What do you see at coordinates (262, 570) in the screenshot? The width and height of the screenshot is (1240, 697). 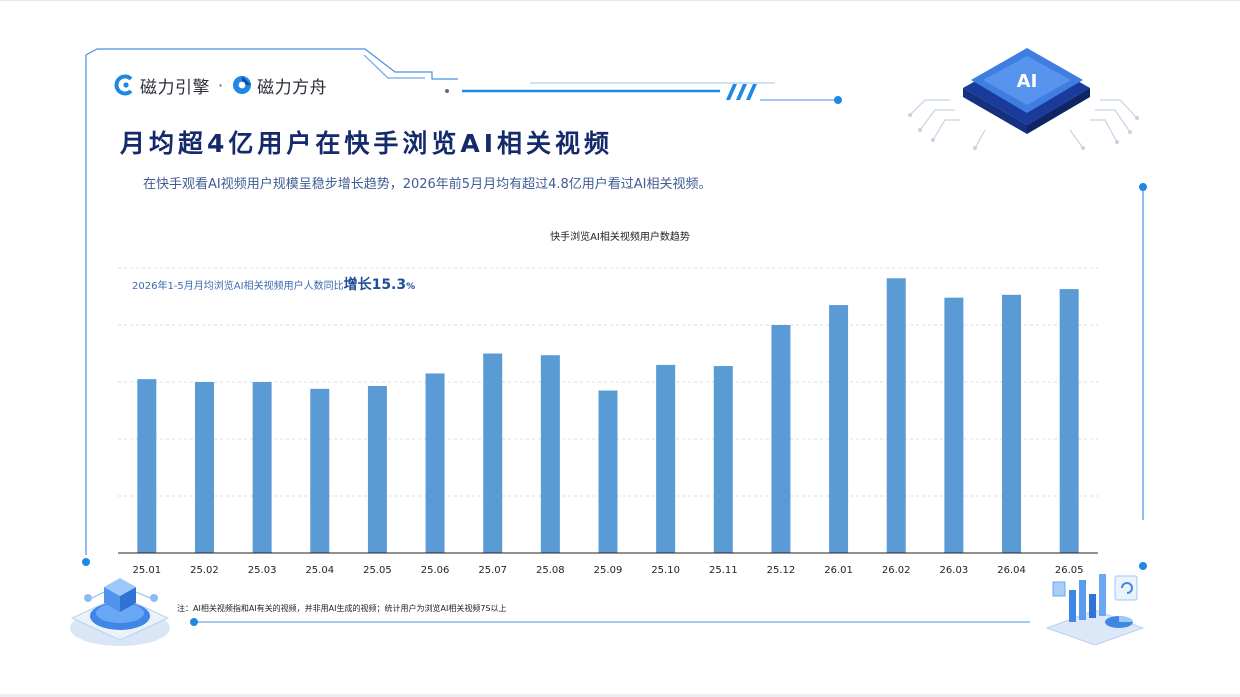 I see `x-tick-label: 25.03` at bounding box center [262, 570].